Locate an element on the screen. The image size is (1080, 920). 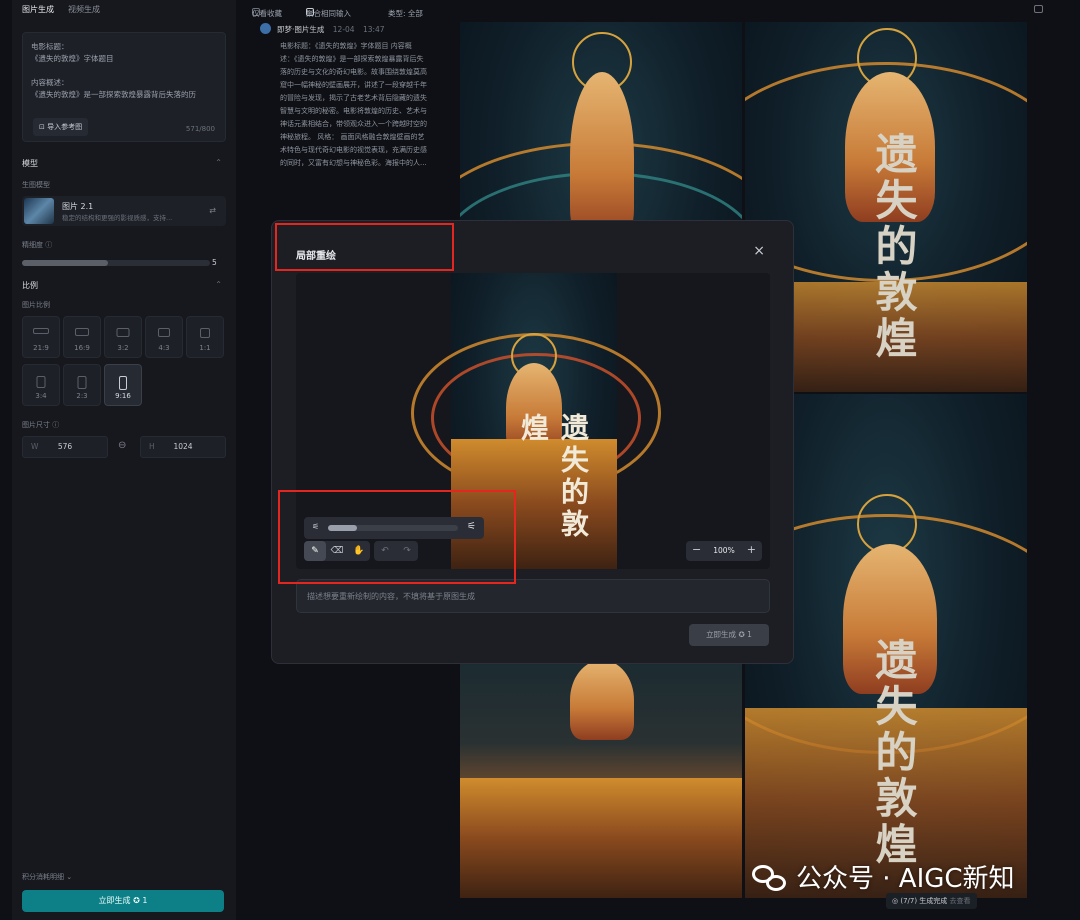
generate-cost: 1 is located at coordinates (145, 900).